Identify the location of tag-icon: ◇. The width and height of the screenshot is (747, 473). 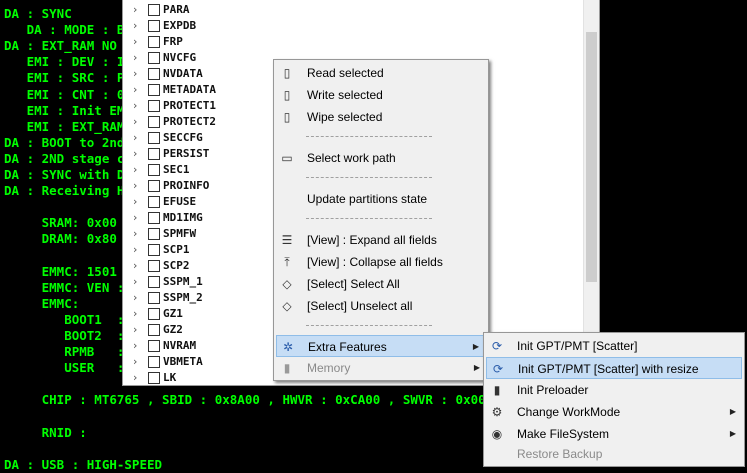
(287, 306).